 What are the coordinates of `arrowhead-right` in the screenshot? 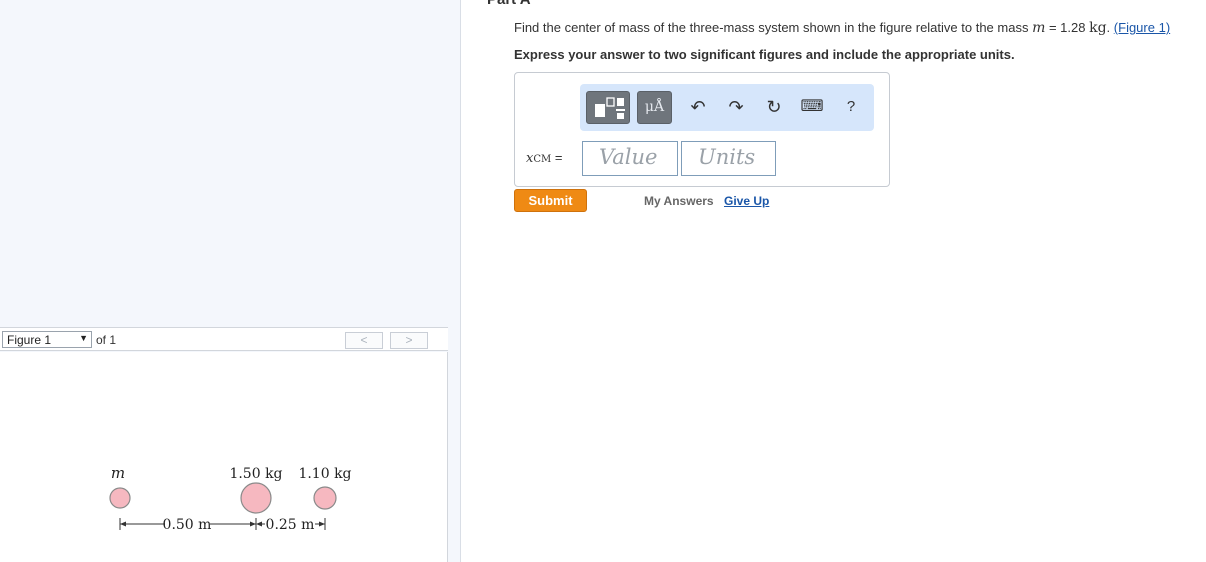 It's located at (253, 524).